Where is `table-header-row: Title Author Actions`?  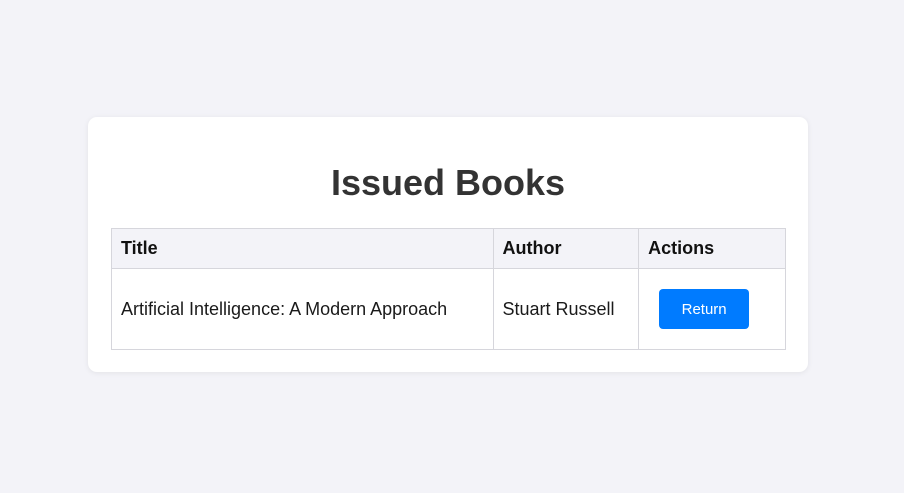 table-header-row: Title Author Actions is located at coordinates (448, 248).